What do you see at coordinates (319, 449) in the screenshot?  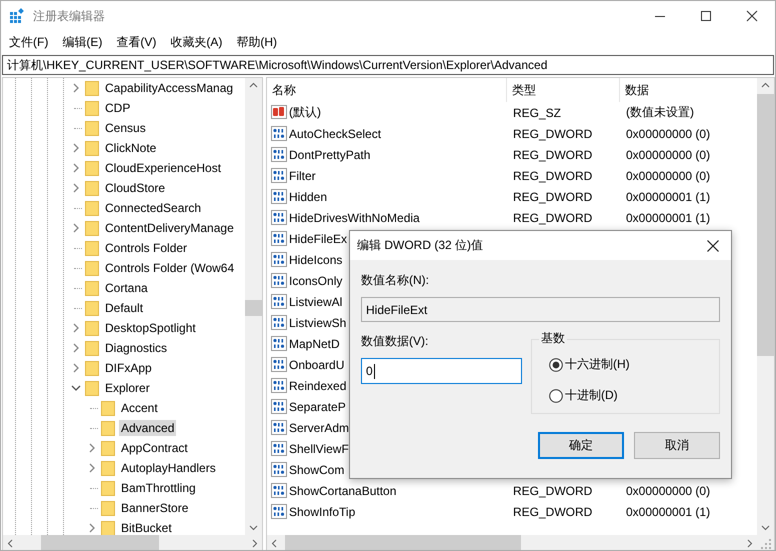 I see `value-name: ShellViewF` at bounding box center [319, 449].